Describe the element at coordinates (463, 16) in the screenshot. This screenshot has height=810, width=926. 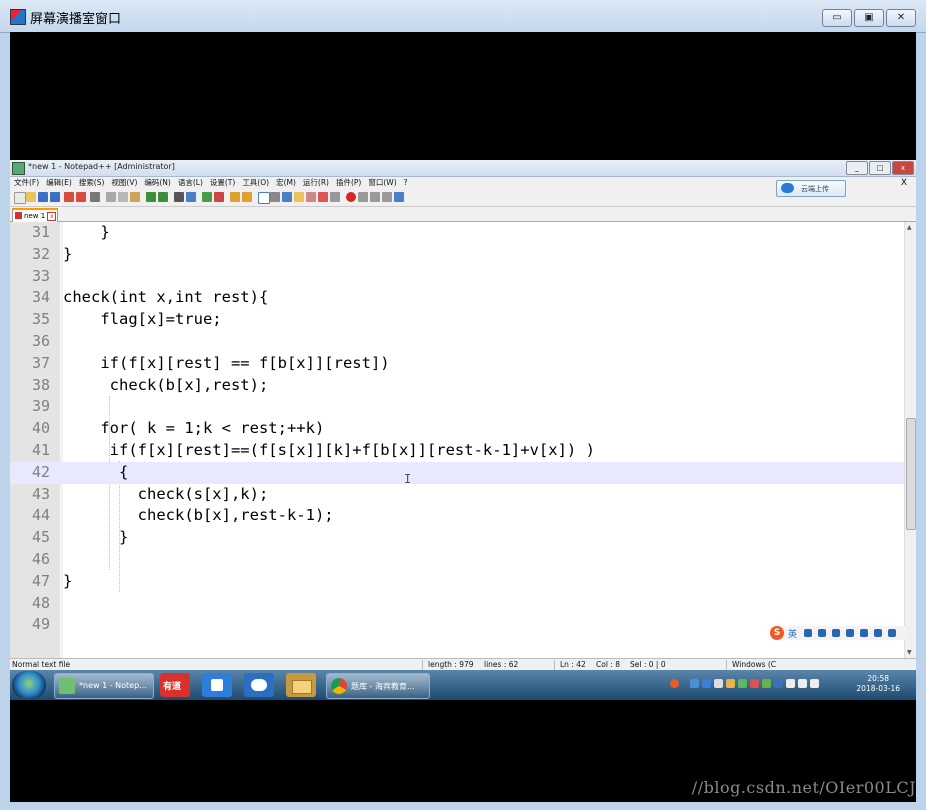
I see `outer-window-titlebar: 屏幕演播室窗口 ▭ ▣ ✕` at that location.